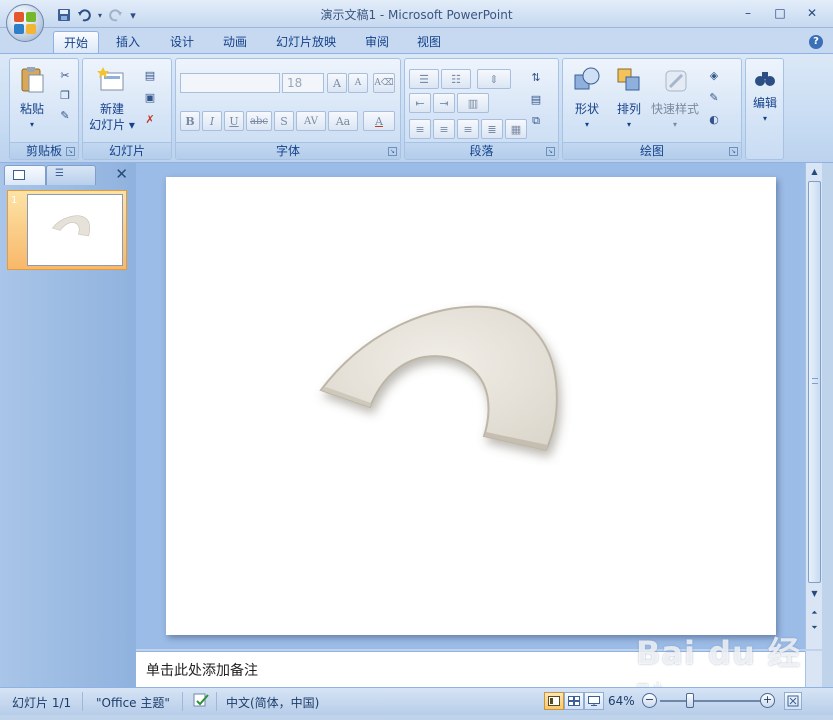  Describe the element at coordinates (714, 97) in the screenshot. I see `shape-outline-icon: ✎` at that location.